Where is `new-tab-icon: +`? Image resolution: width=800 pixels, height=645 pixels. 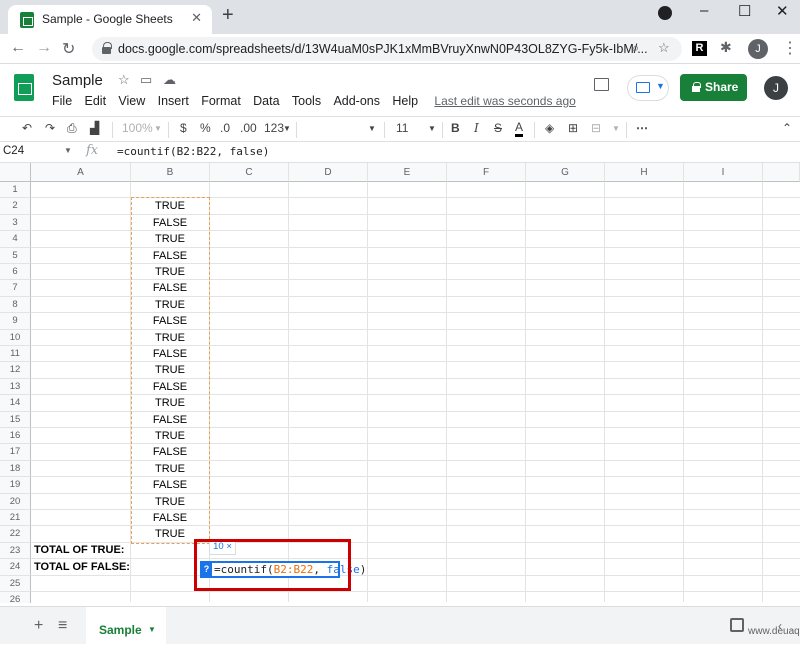
new-tab-icon: + is located at coordinates (228, 15).